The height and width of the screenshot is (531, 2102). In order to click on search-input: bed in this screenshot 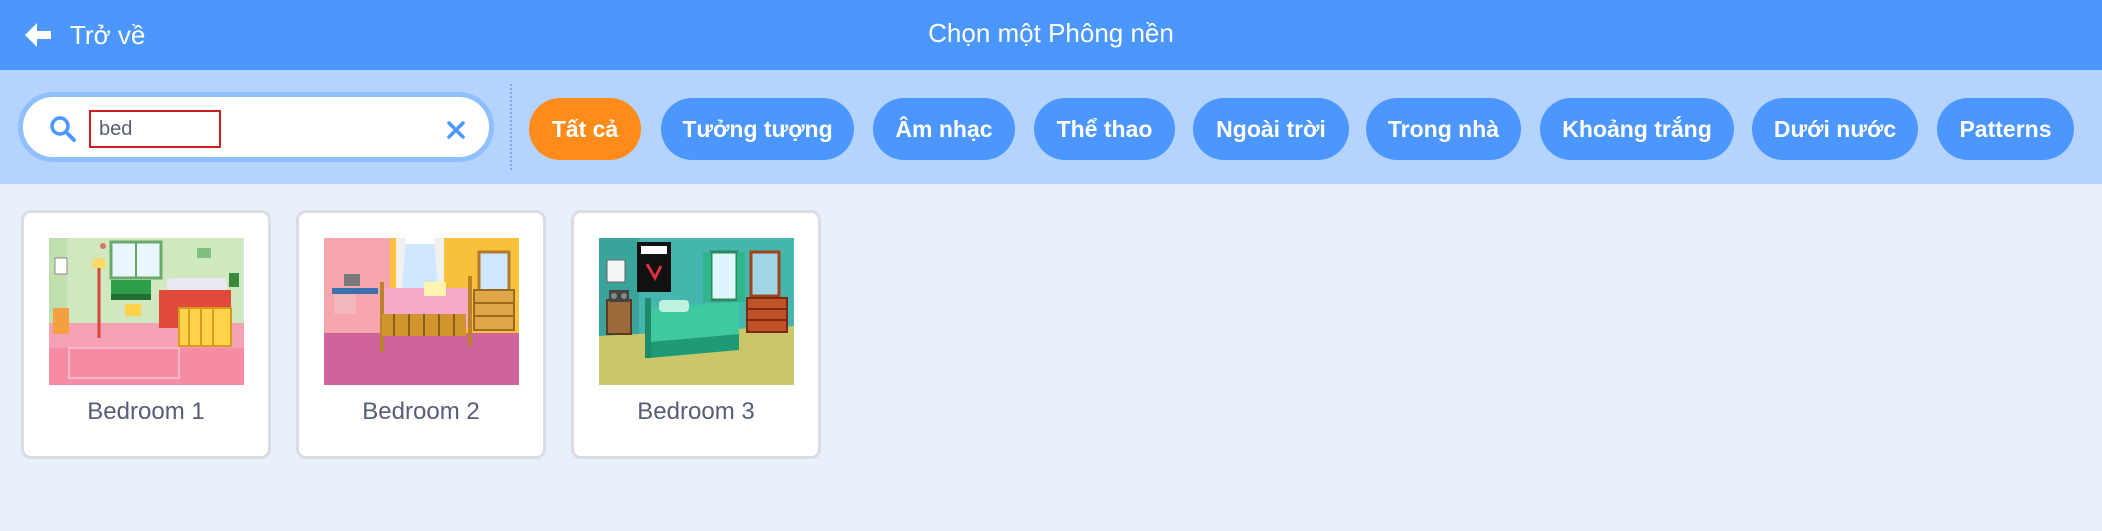, I will do `click(155, 129)`.